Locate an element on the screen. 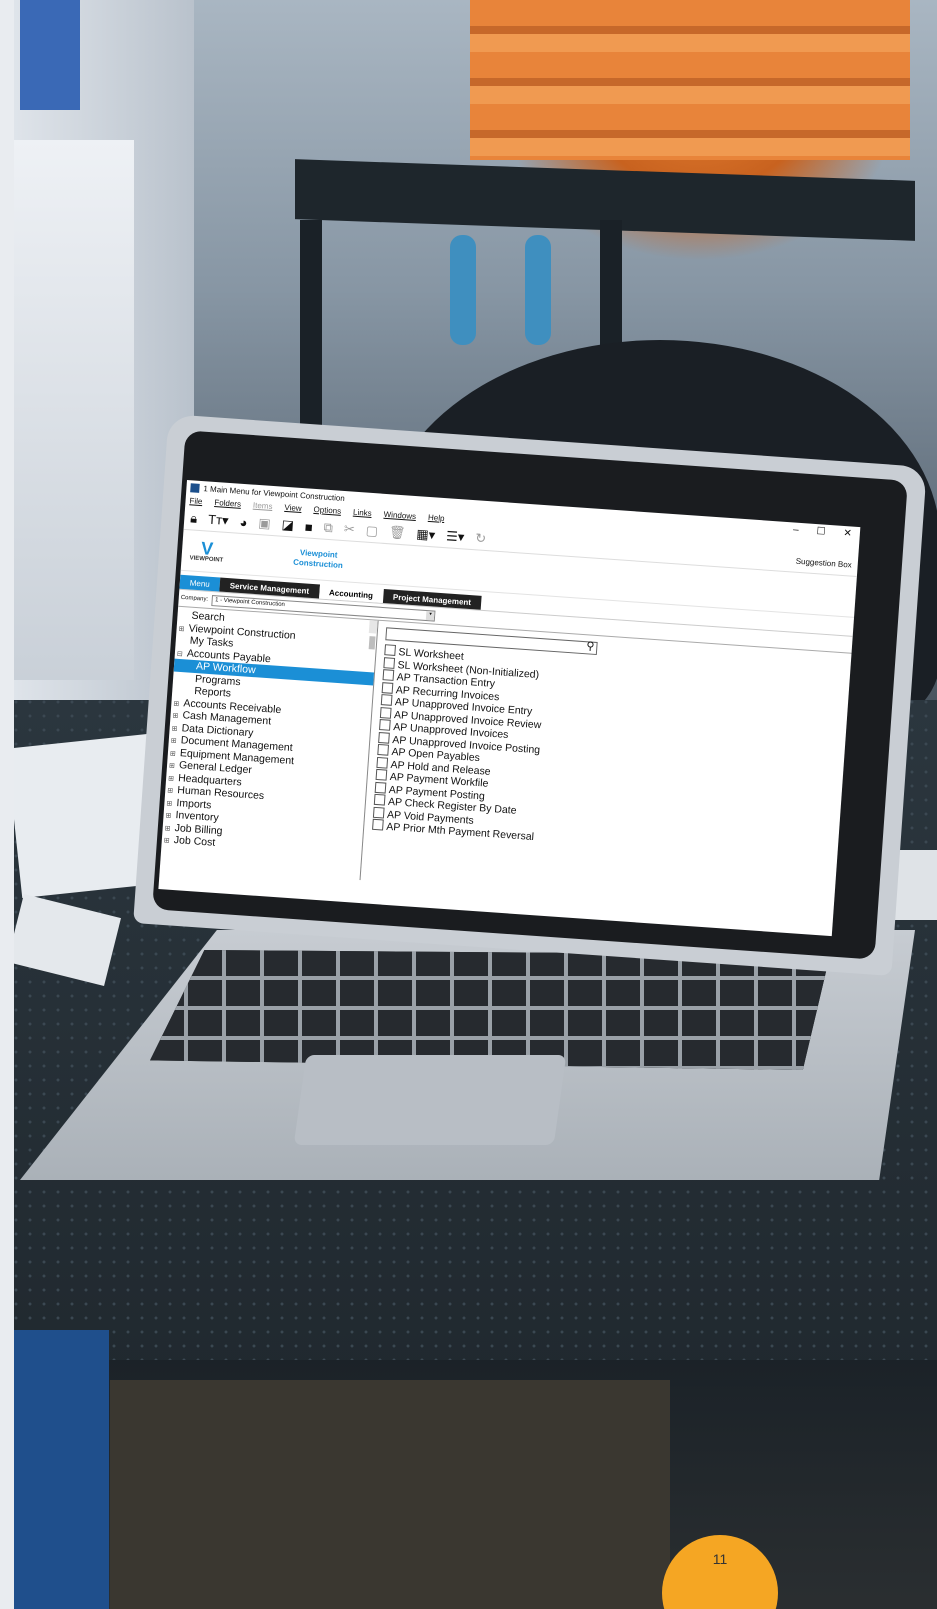 Image resolution: width=937 pixels, height=1609 pixels. menu-options: Options is located at coordinates (327, 510).